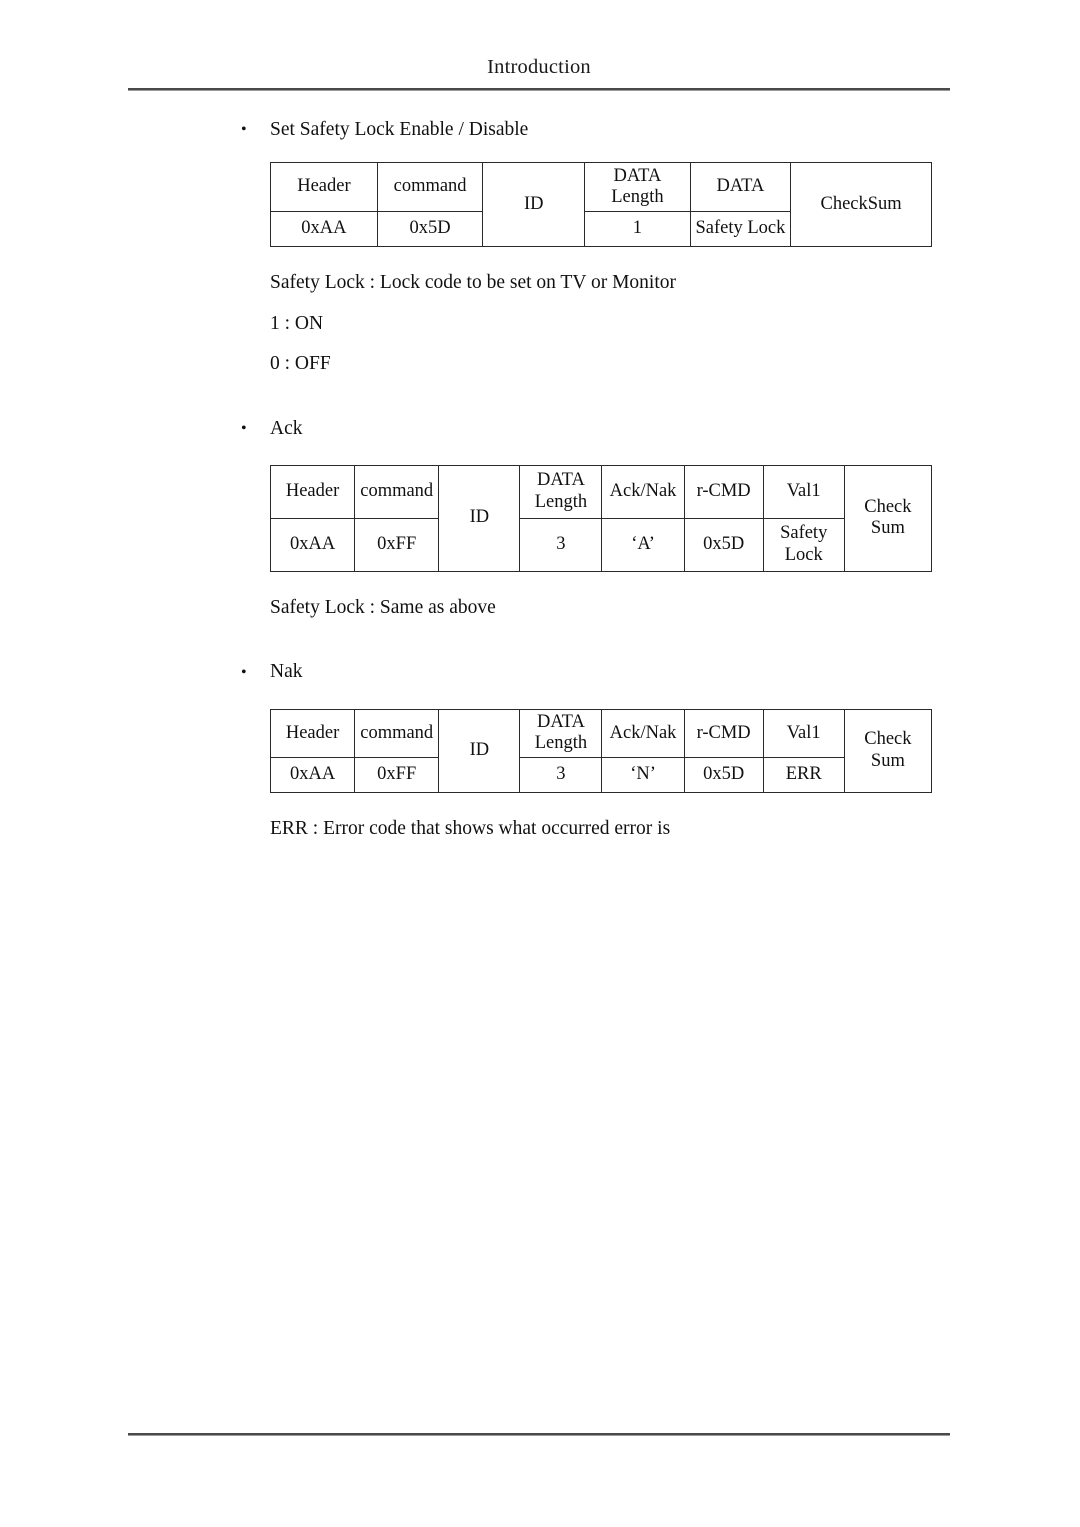 The image size is (1080, 1527). Describe the element at coordinates (430, 229) in the screenshot. I see `cell-command-value: 0x5D` at that location.